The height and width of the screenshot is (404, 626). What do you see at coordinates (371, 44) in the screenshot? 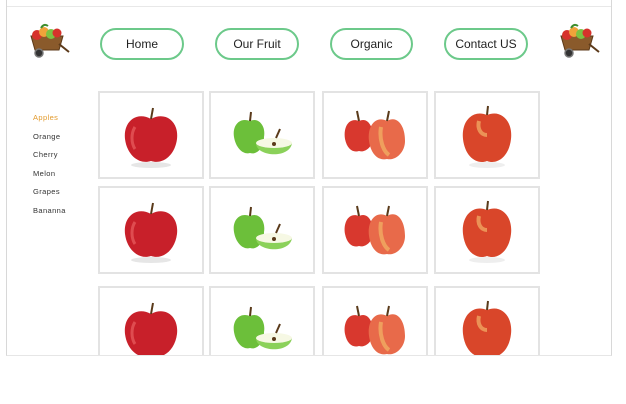
I see `nav-organic-button: Organic` at bounding box center [371, 44].